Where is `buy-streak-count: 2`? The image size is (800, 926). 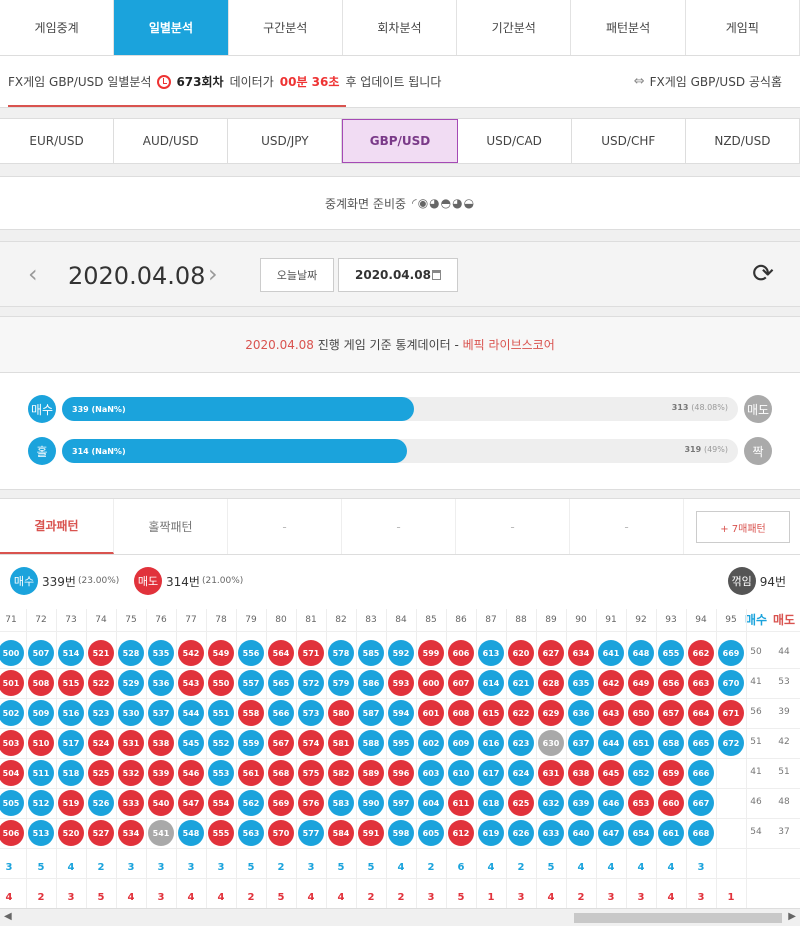
buy-streak-count: 2 is located at coordinates (101, 867).